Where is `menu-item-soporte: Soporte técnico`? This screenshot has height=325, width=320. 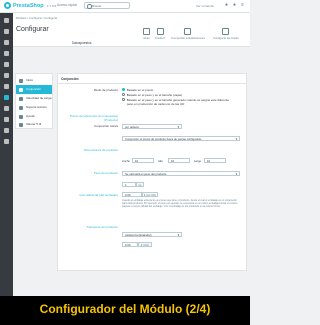
menu-item-soporte: Soporte técnico is located at coordinates (34, 107).